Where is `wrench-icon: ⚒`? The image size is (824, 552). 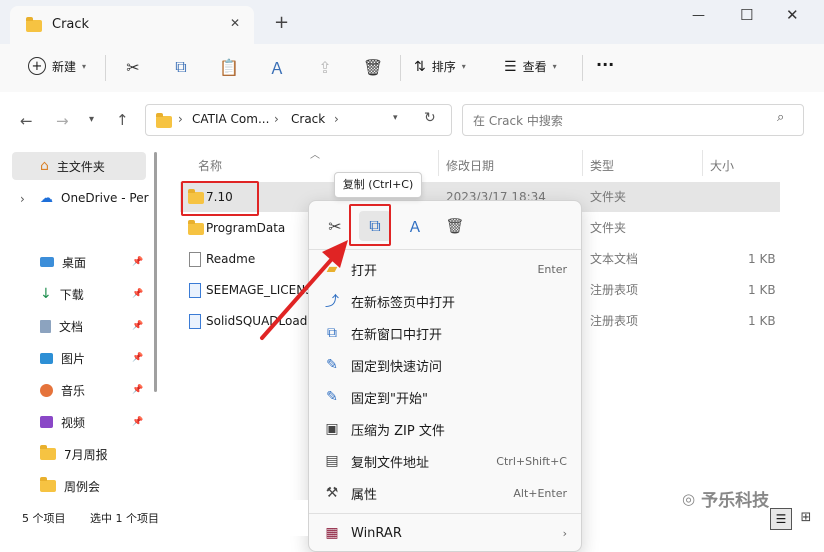 wrench-icon: ⚒ is located at coordinates (332, 493).